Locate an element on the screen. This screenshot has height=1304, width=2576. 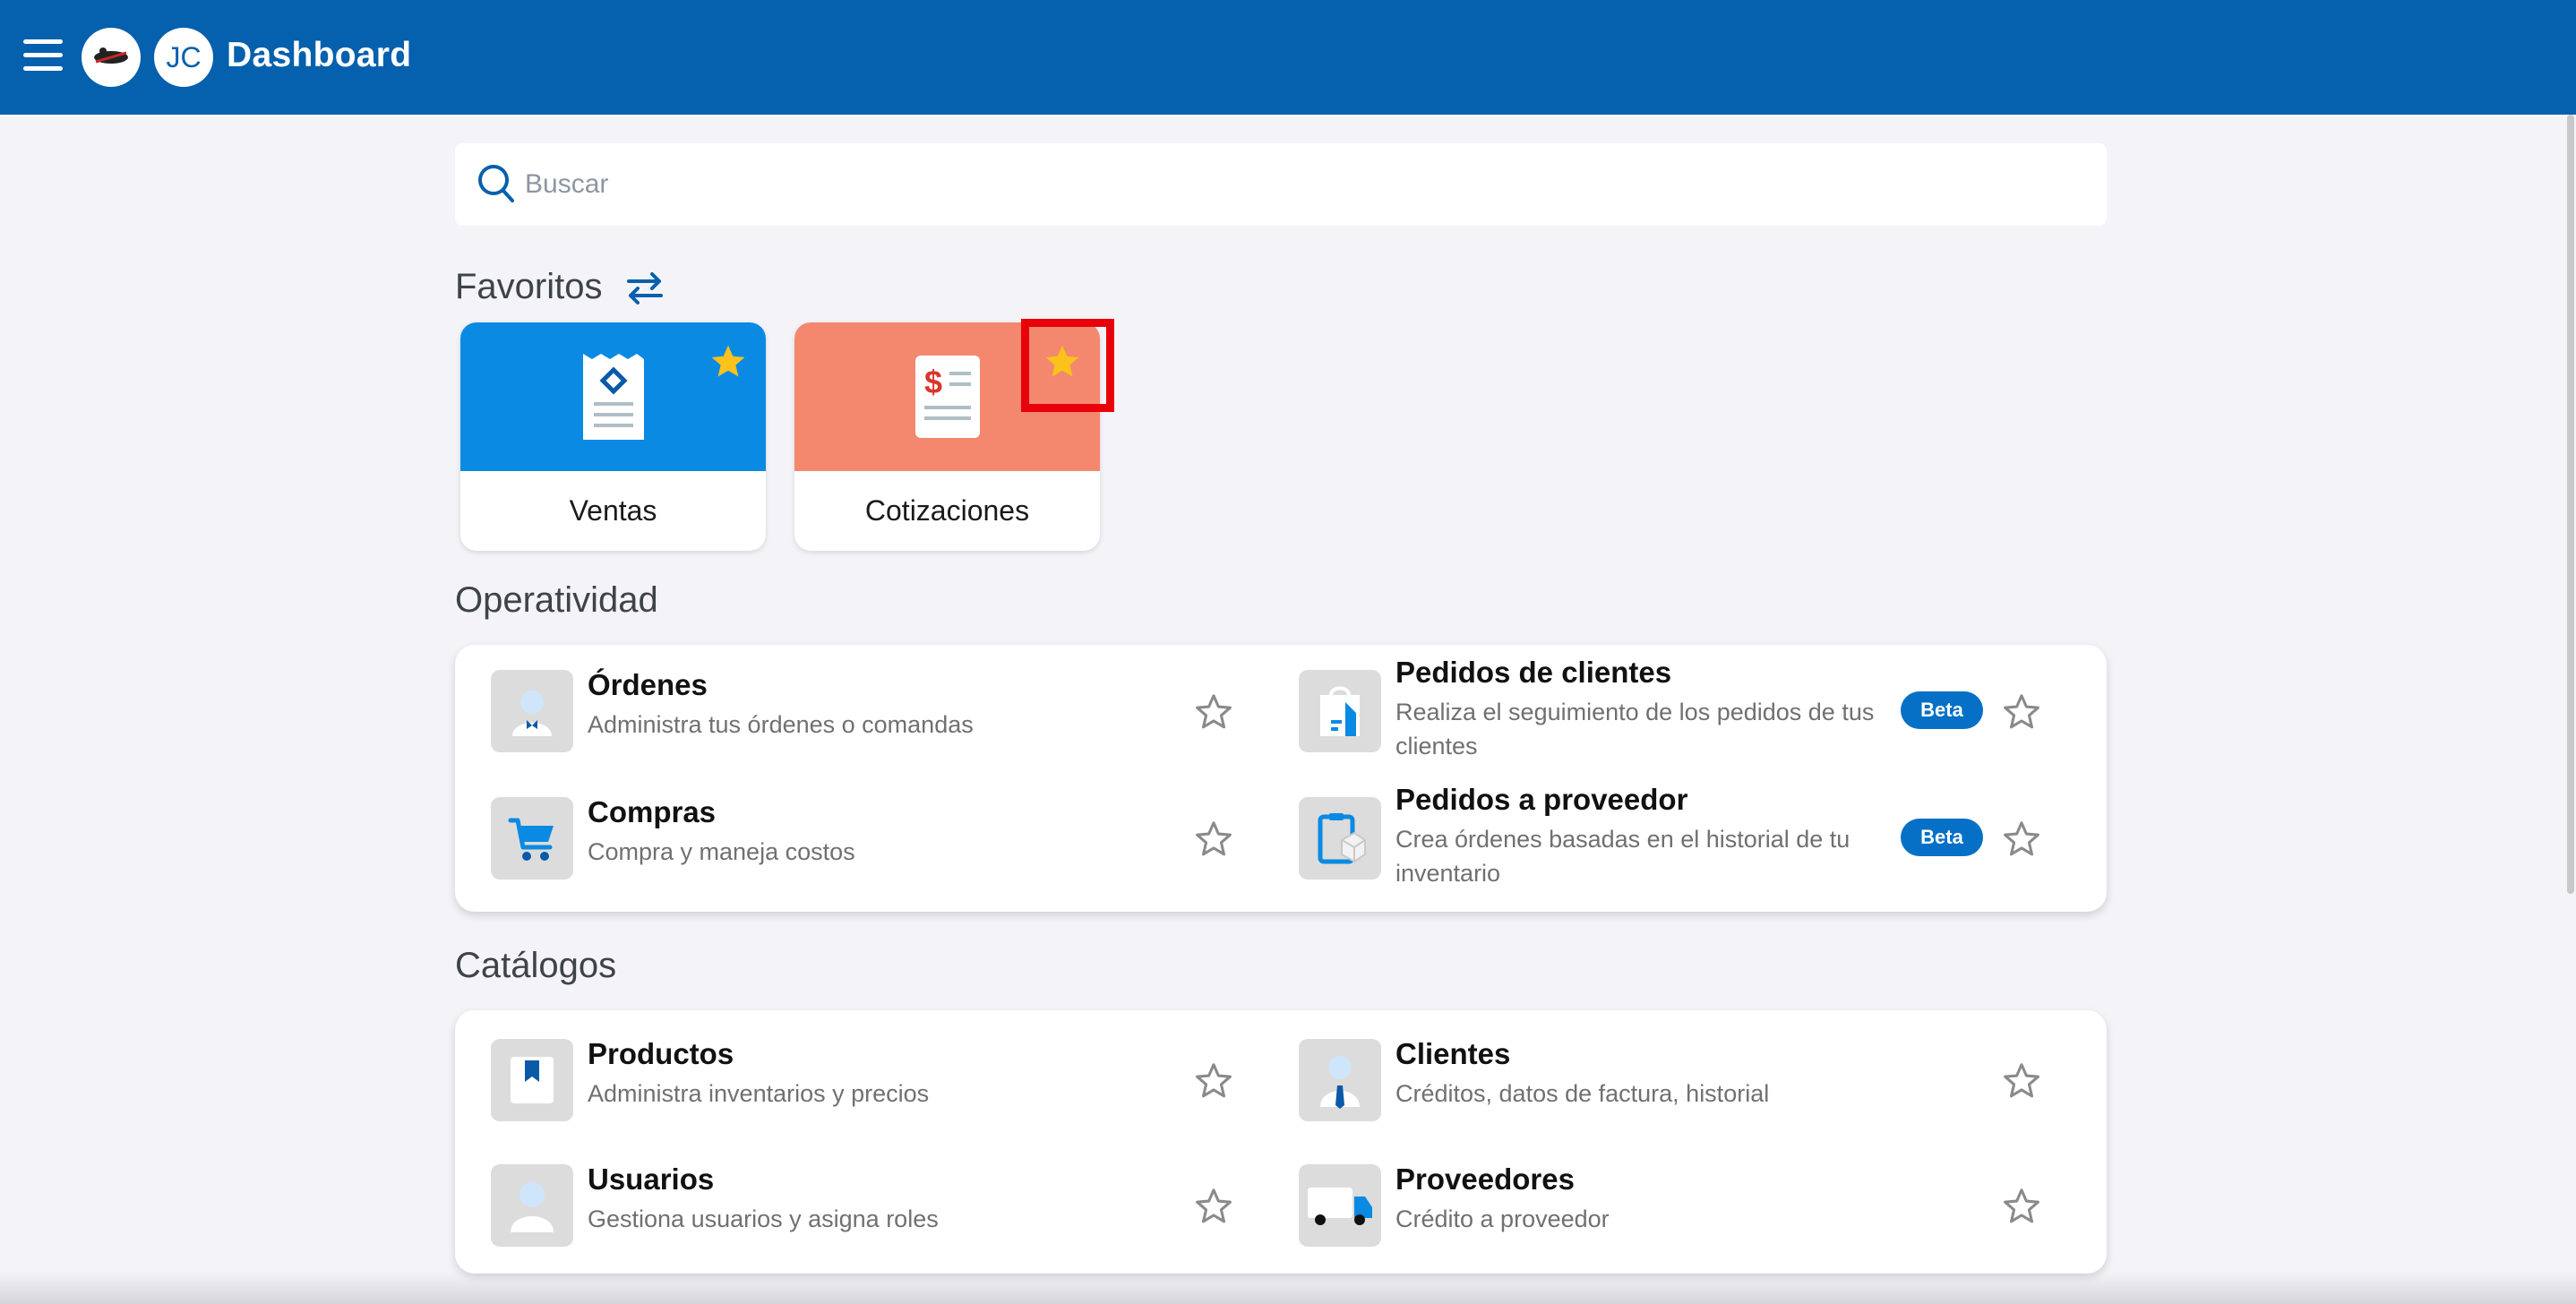
item-name: Clientes is located at coordinates (1453, 1053).